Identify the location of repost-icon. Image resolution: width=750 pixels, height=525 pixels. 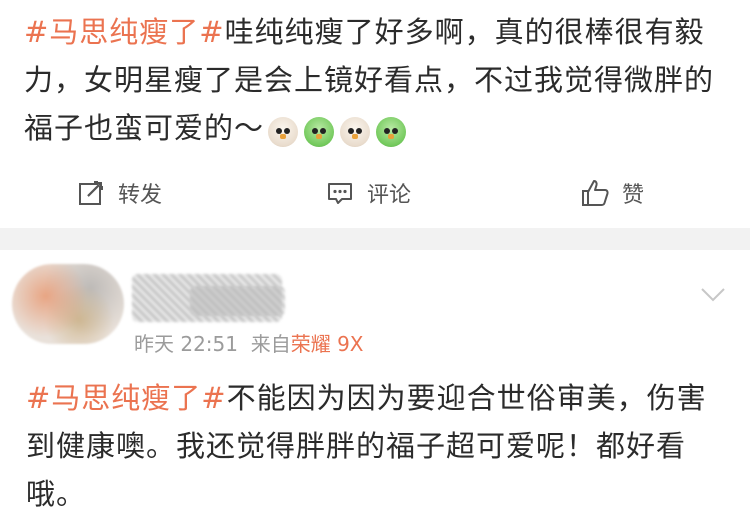
(91, 192).